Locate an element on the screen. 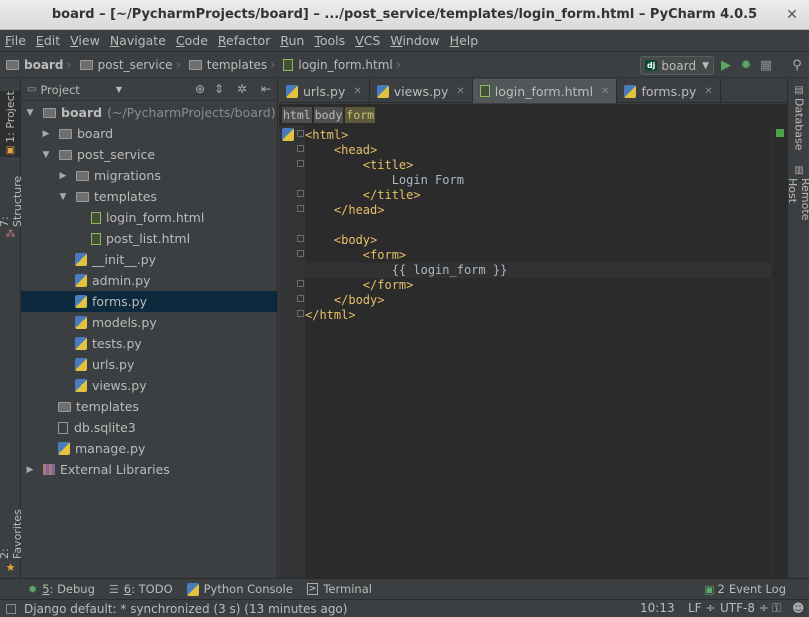  menu-vcs: VCS is located at coordinates (367, 40).